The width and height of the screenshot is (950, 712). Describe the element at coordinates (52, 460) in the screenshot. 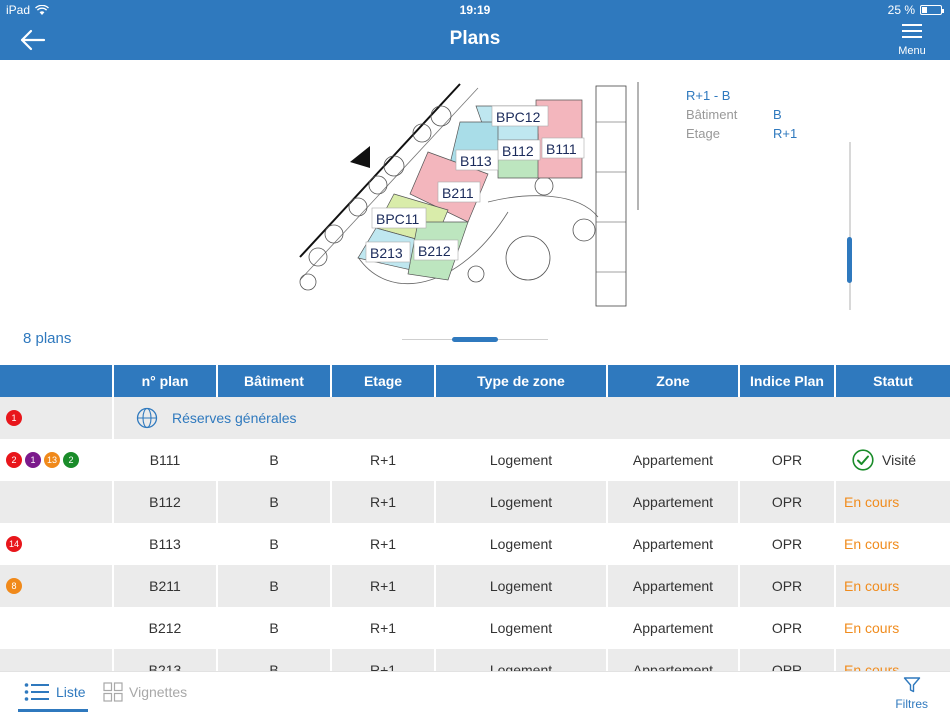

I see `reserve-count-badge: 13` at that location.